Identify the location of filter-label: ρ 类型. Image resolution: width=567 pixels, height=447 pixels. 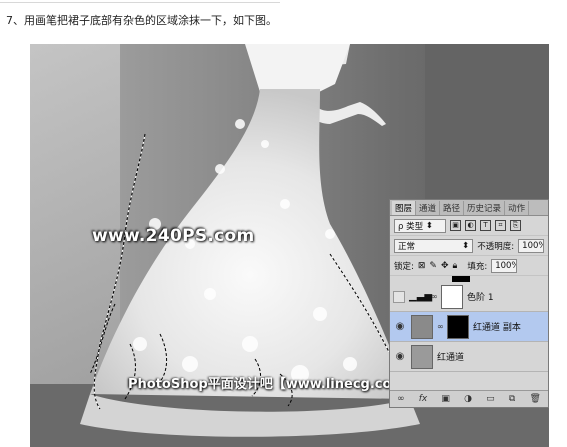
(411, 226).